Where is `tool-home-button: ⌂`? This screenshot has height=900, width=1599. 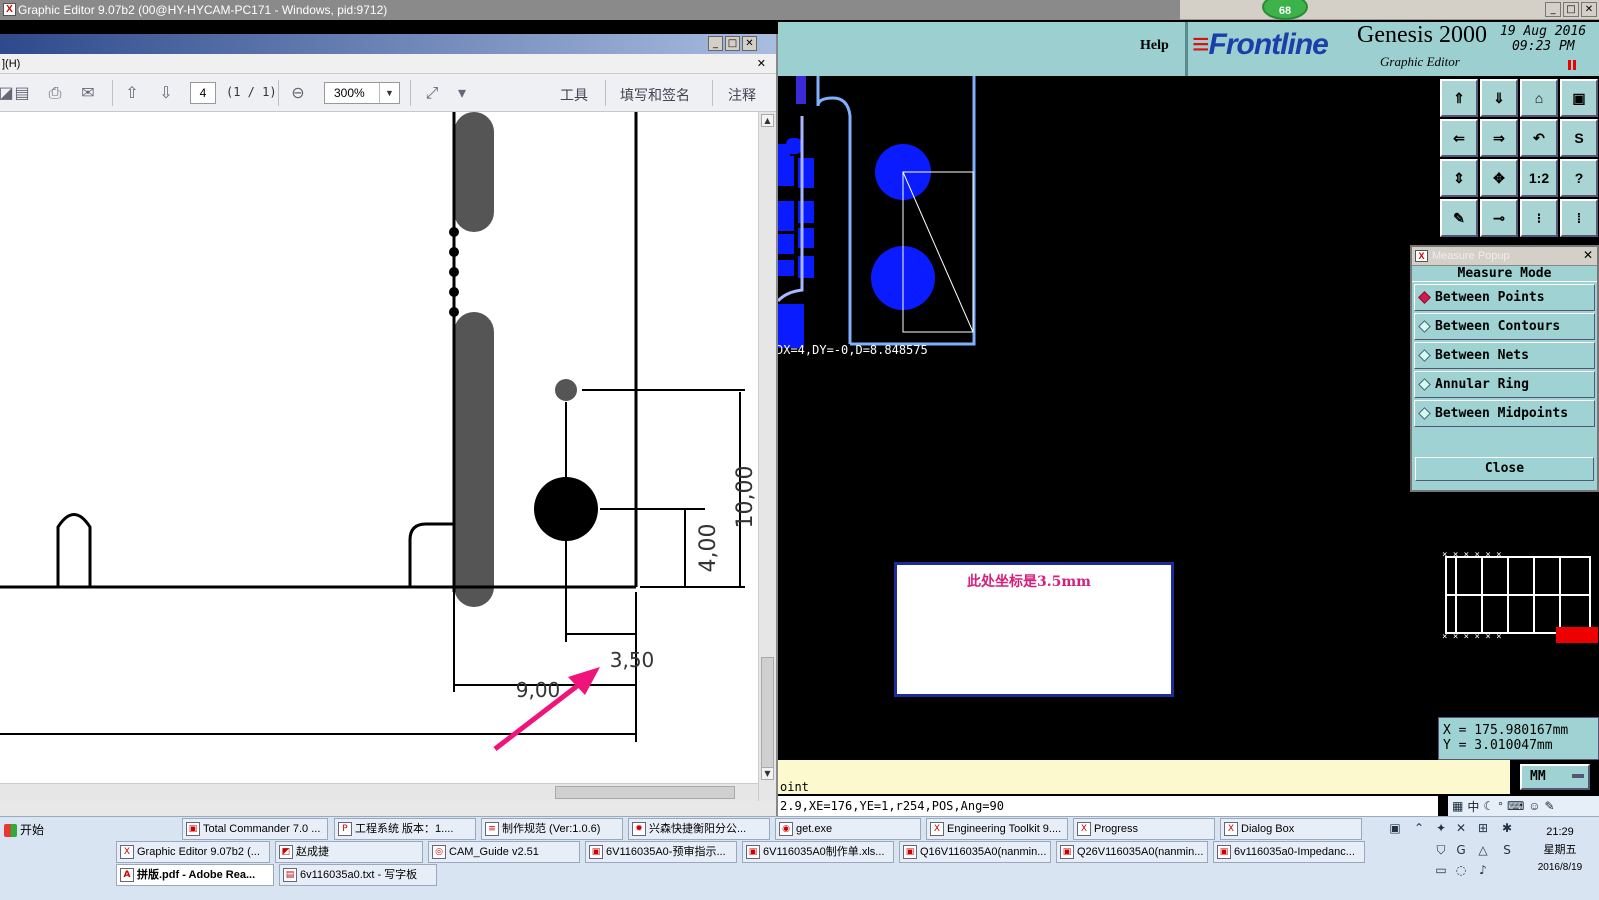 tool-home-button: ⌂ is located at coordinates (1539, 98).